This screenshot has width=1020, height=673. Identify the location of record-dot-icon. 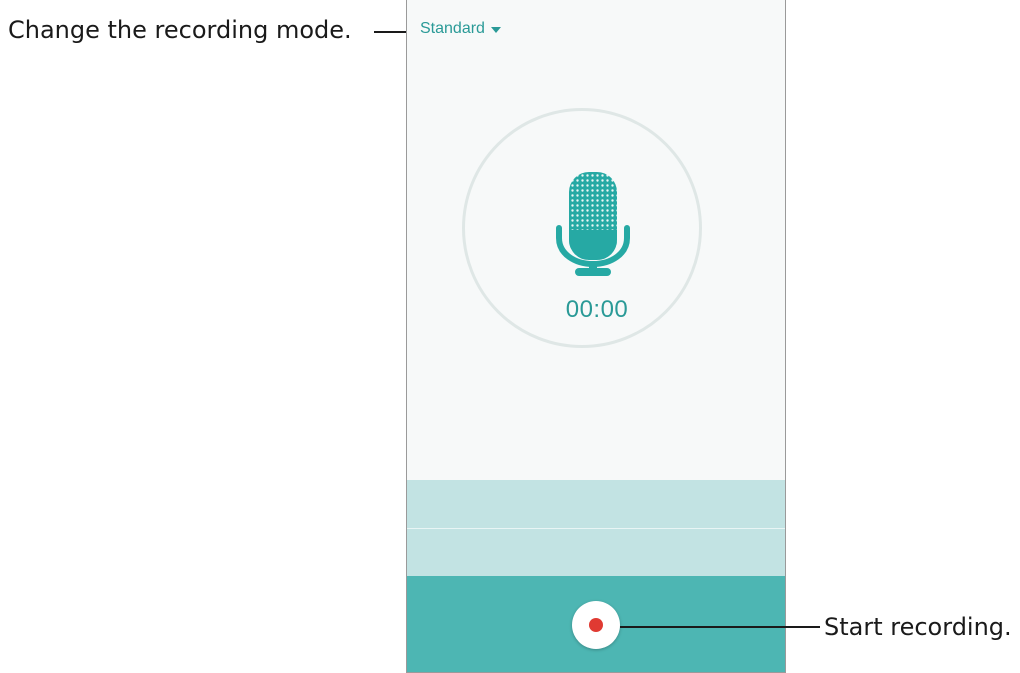
(596, 625).